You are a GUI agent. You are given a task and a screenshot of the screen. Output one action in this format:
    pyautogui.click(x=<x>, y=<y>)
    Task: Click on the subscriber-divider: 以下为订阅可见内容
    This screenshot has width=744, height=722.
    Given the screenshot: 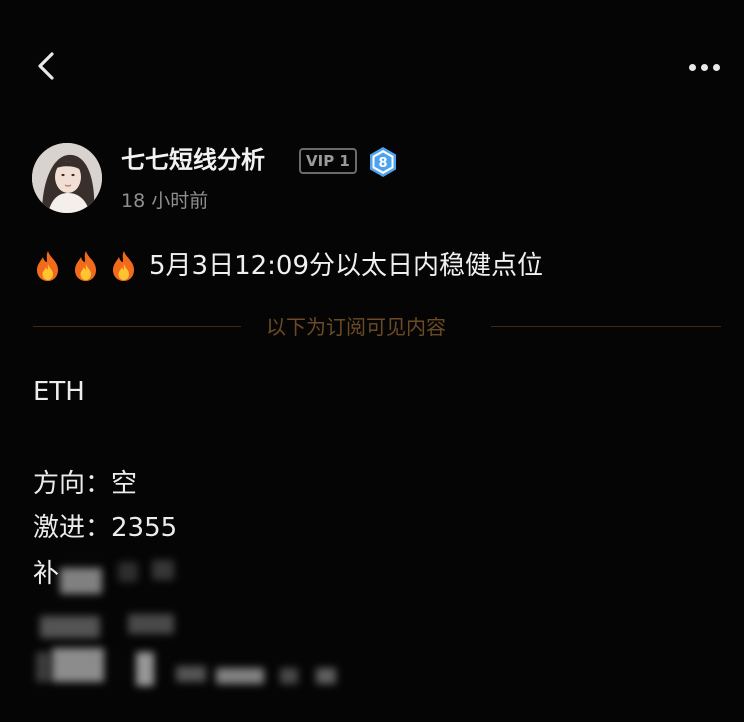 What is the action you would take?
    pyautogui.click(x=377, y=327)
    